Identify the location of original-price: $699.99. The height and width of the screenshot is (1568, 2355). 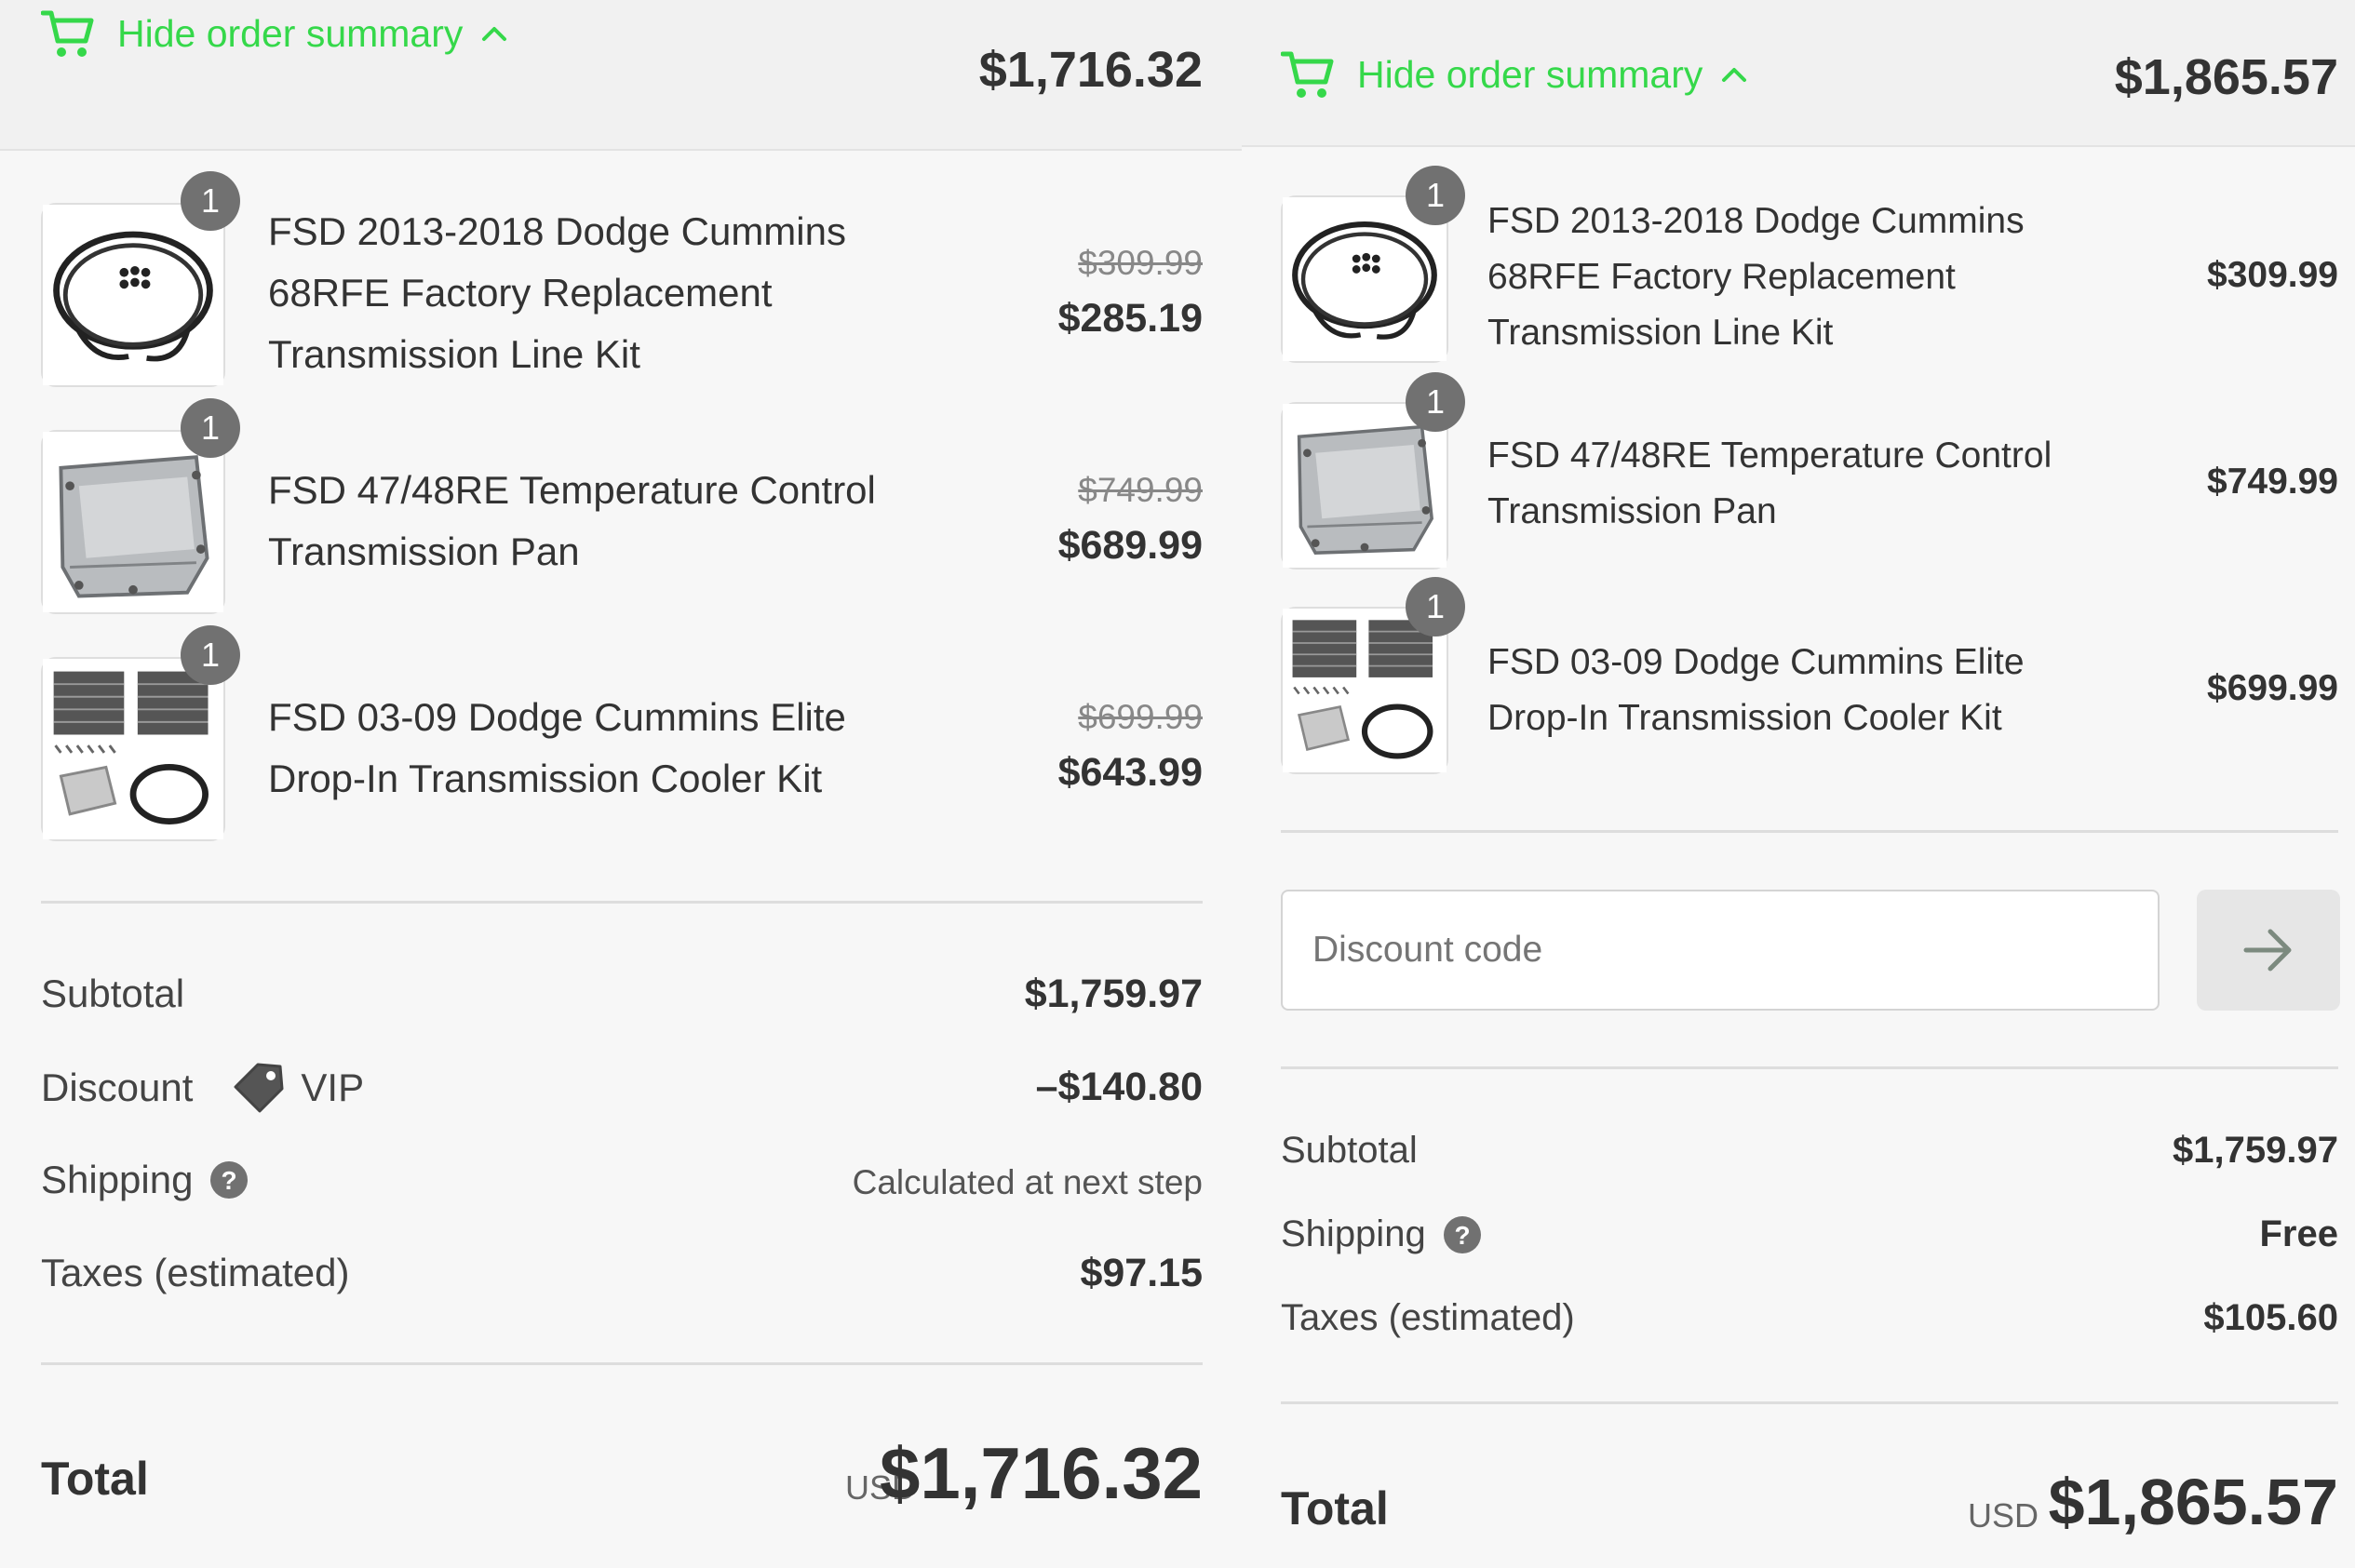
(1140, 717).